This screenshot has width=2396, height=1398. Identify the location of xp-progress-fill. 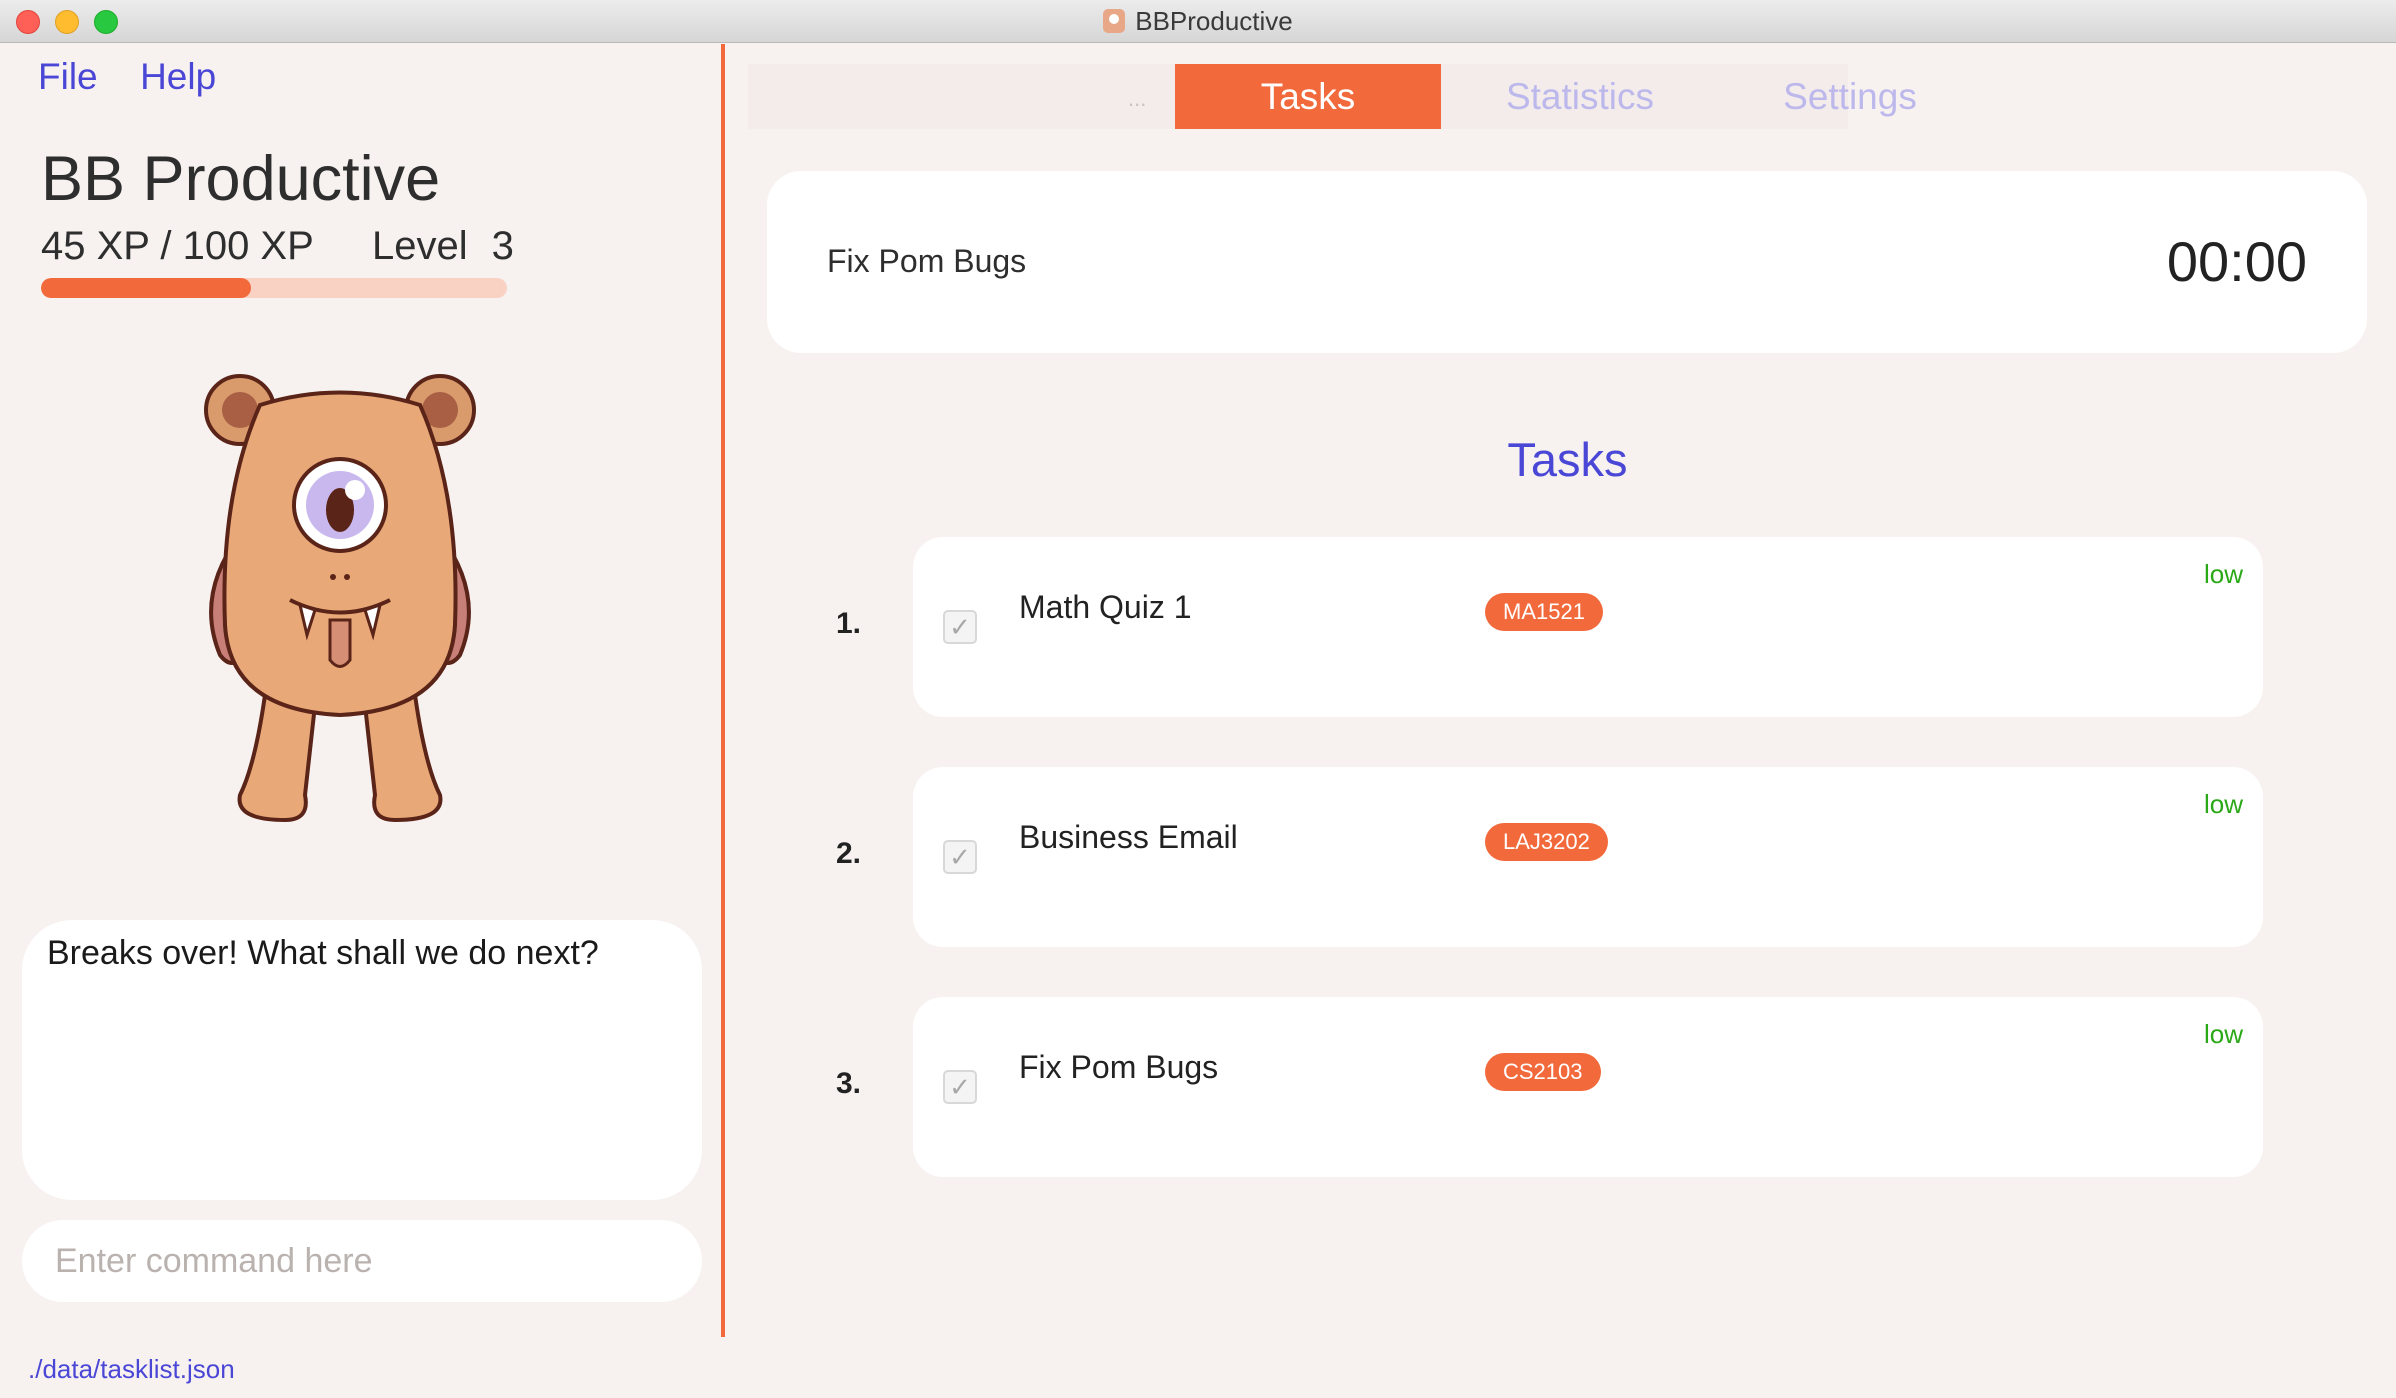
(146, 288).